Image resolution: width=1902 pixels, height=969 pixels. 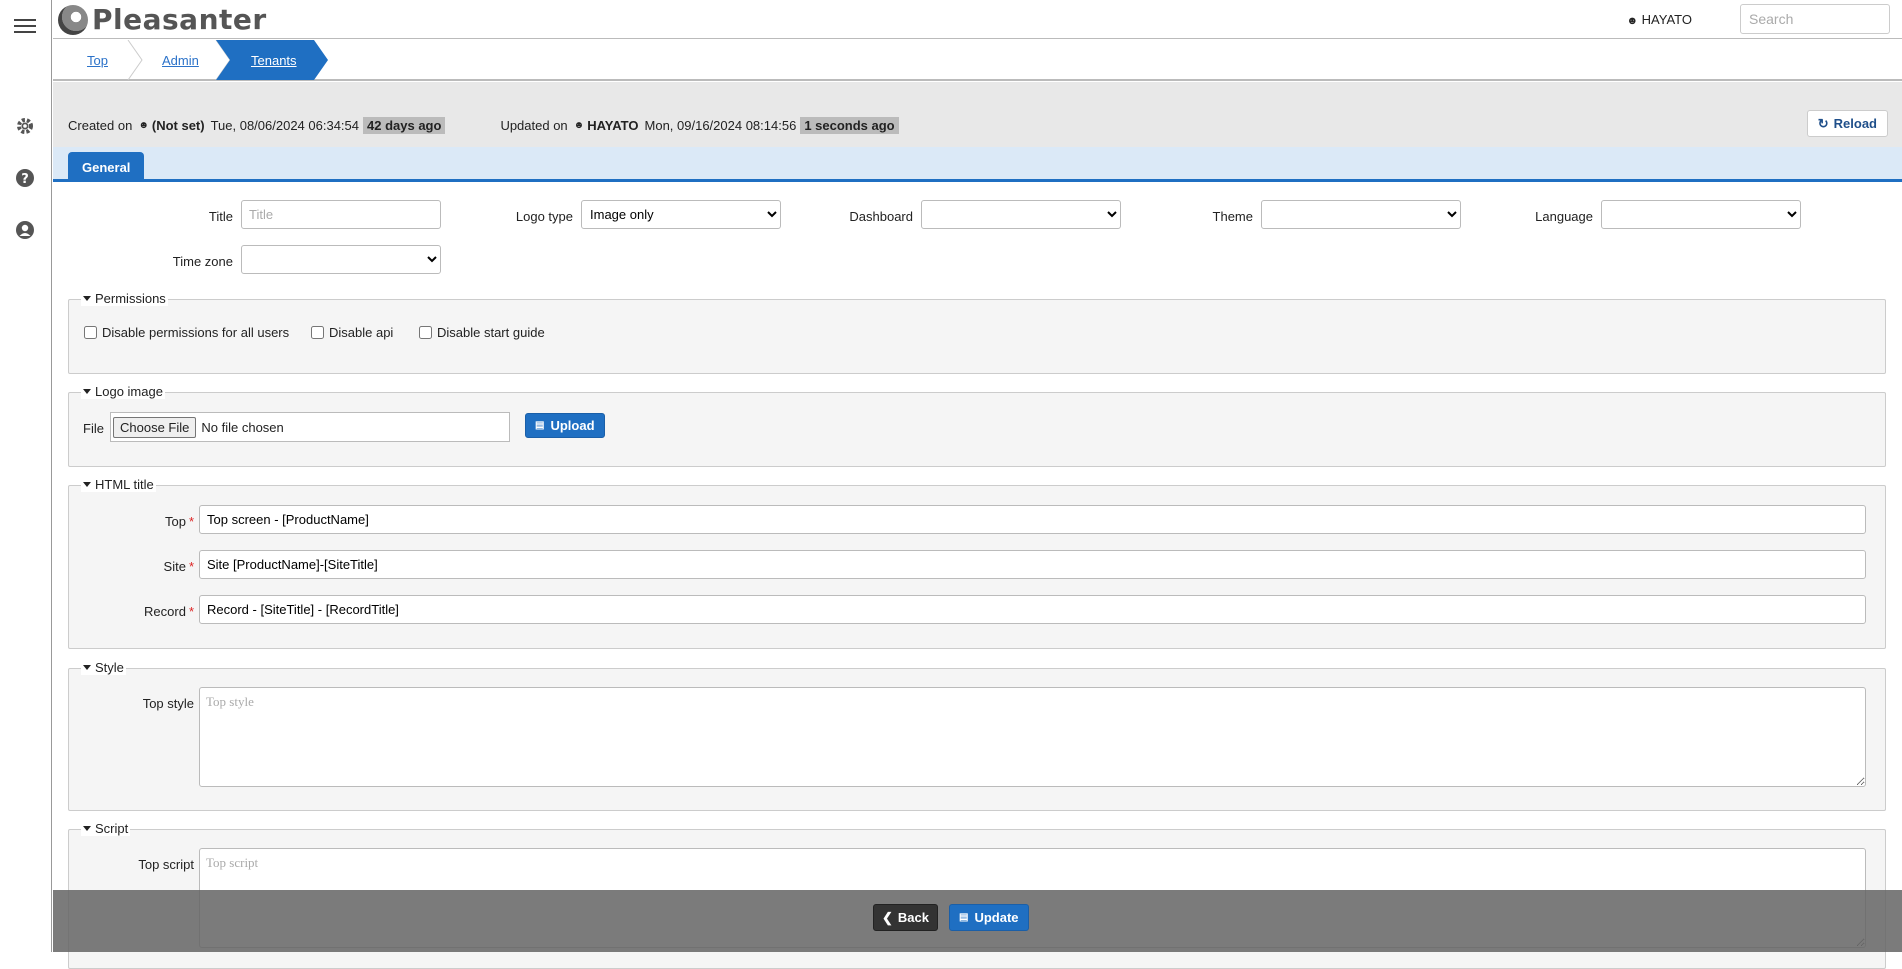 What do you see at coordinates (1032, 564) in the screenshot?
I see `html-title-site-input` at bounding box center [1032, 564].